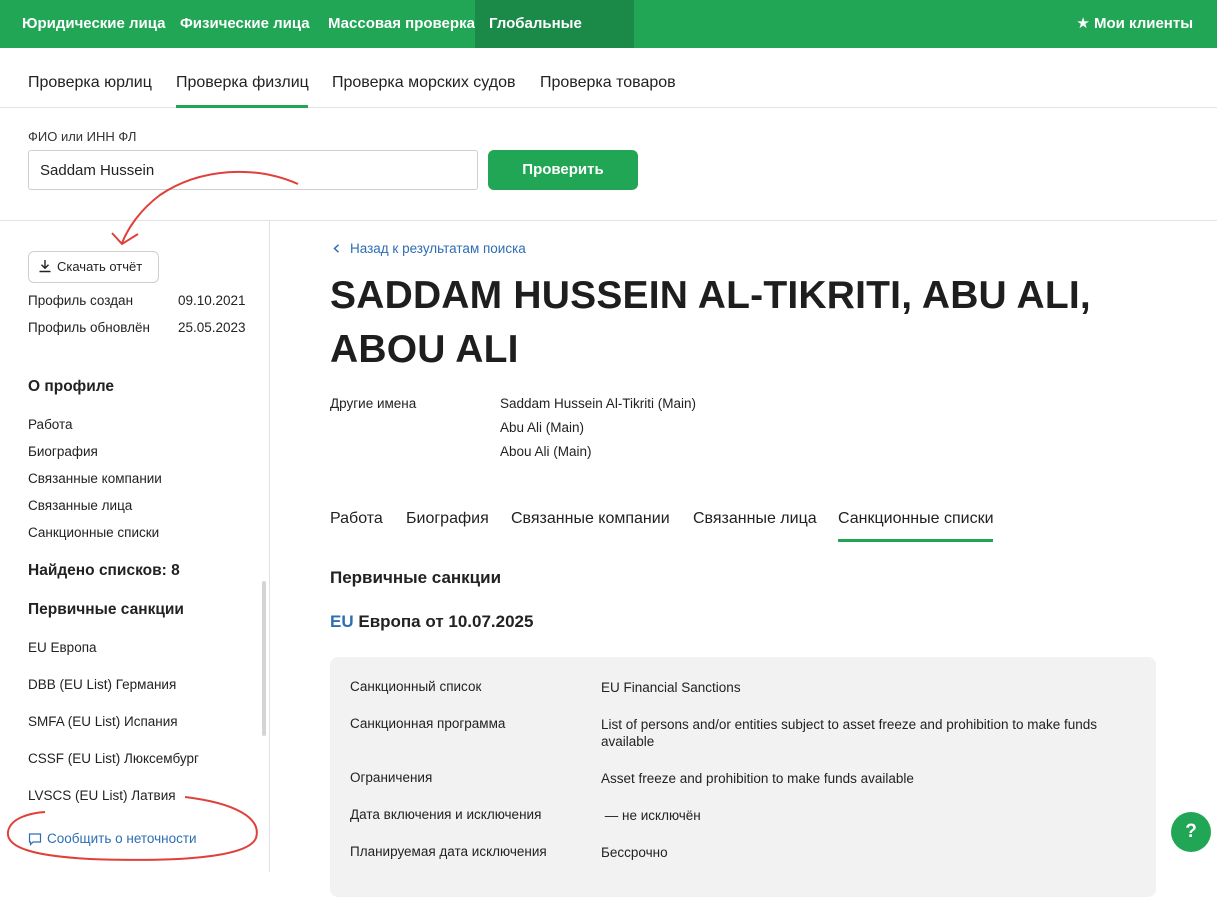  I want to click on profile-updated-label: Профиль обновлён, so click(89, 327).